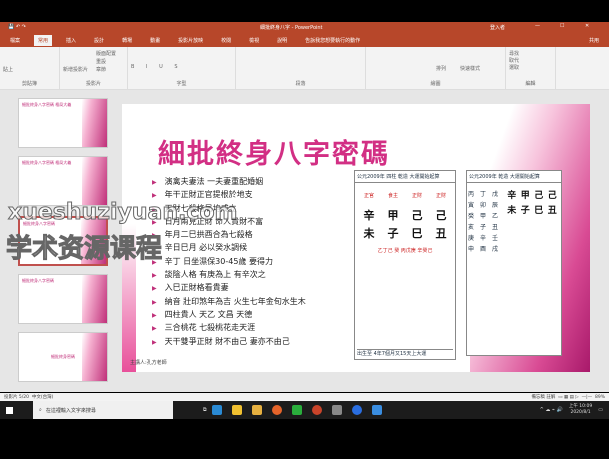 The height and width of the screenshot is (459, 609). What do you see at coordinates (316, 410) in the screenshot?
I see `powerpoint-icon` at bounding box center [316, 410].